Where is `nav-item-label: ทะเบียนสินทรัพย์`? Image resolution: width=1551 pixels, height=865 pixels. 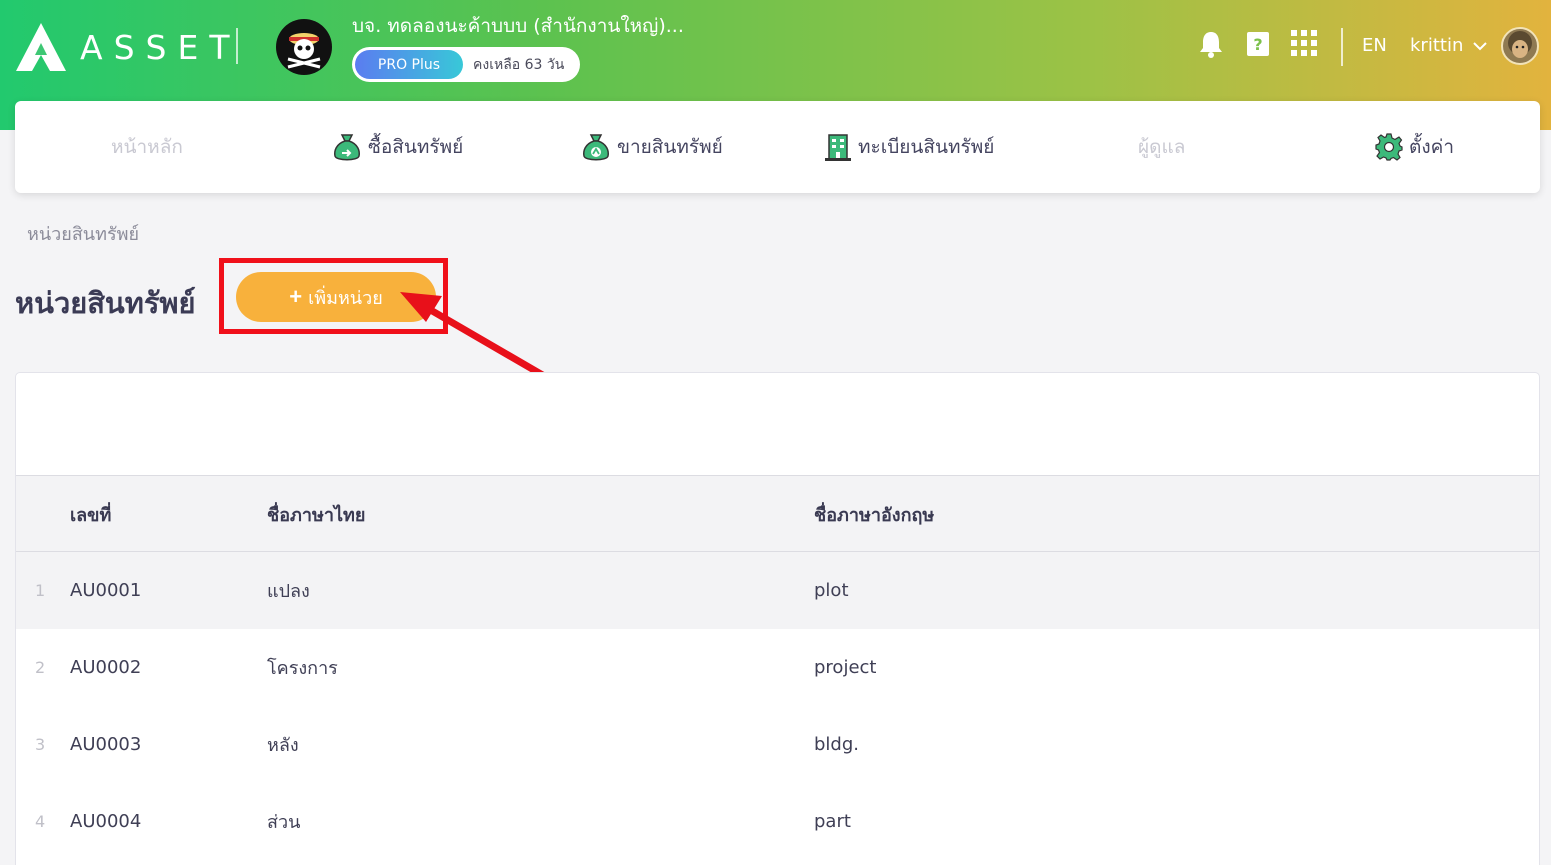 nav-item-label: ทะเบียนสินทรัพย์ is located at coordinates (926, 147).